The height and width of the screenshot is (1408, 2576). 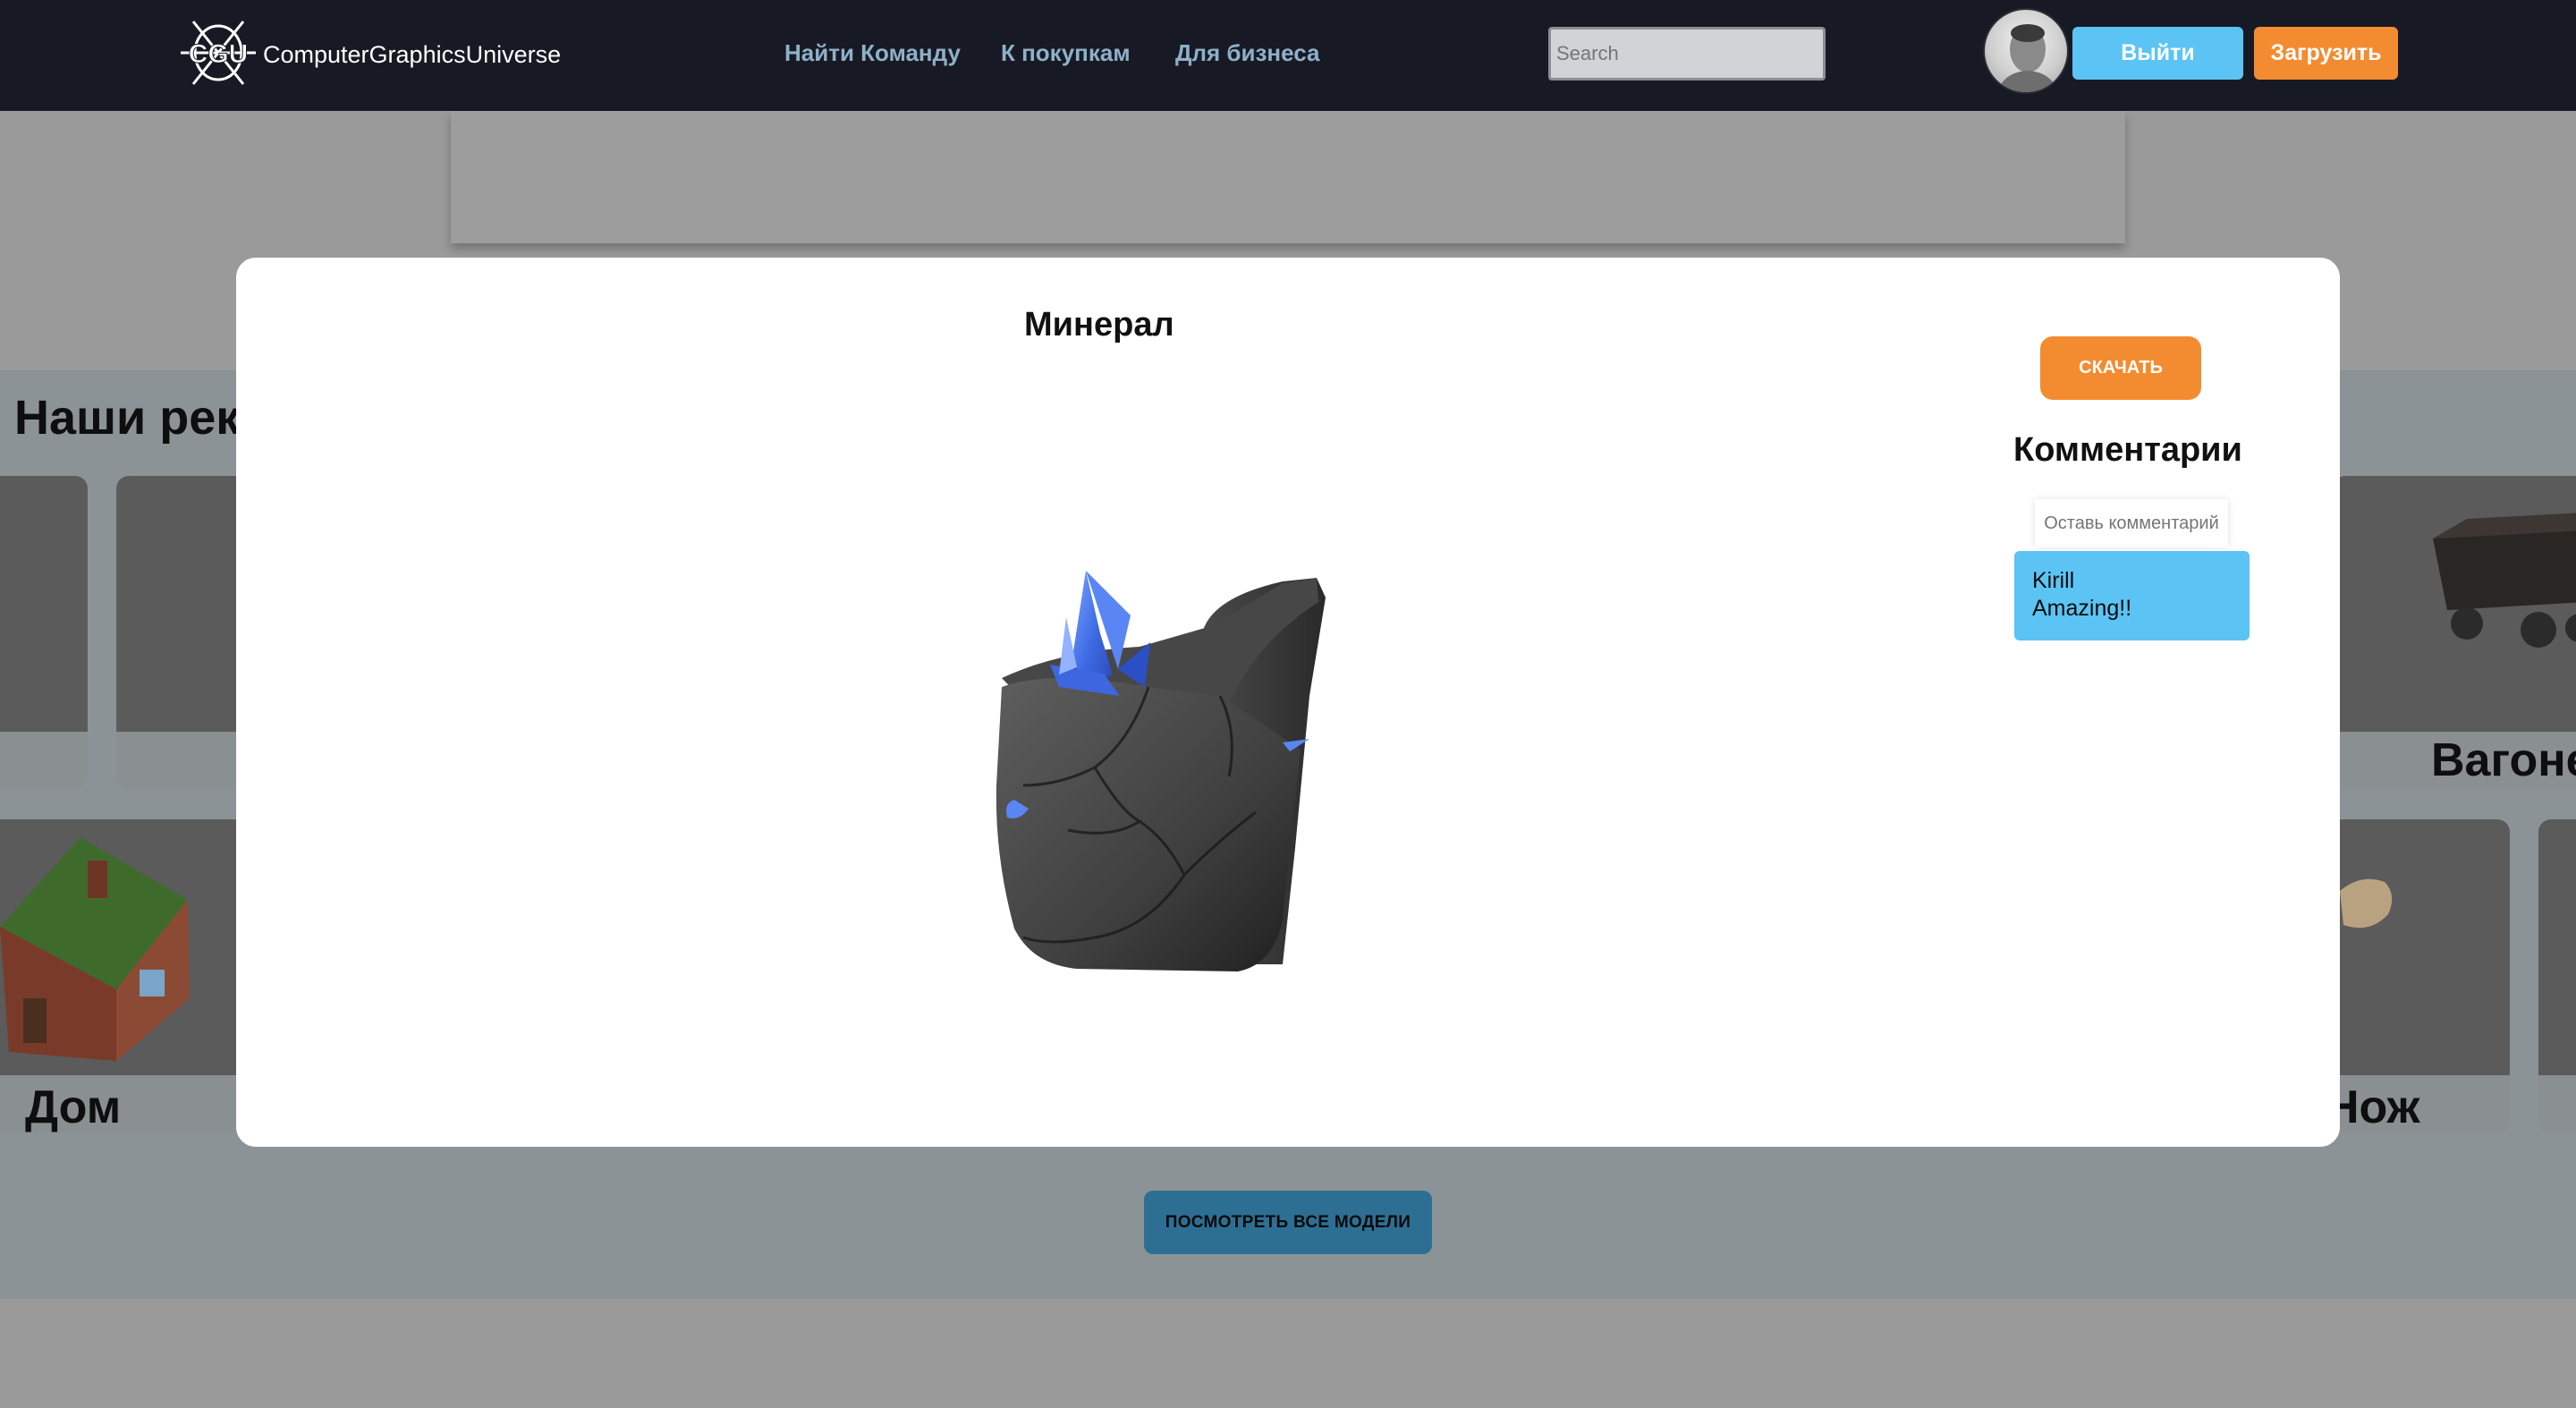 I want to click on comment-item: Kirill Amazing!!, so click(x=2132, y=595).